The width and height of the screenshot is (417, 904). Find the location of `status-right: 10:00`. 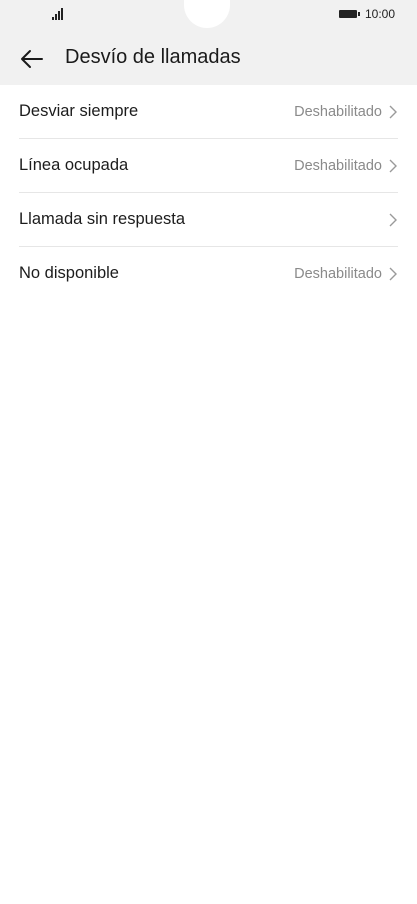

status-right: 10:00 is located at coordinates (366, 14).